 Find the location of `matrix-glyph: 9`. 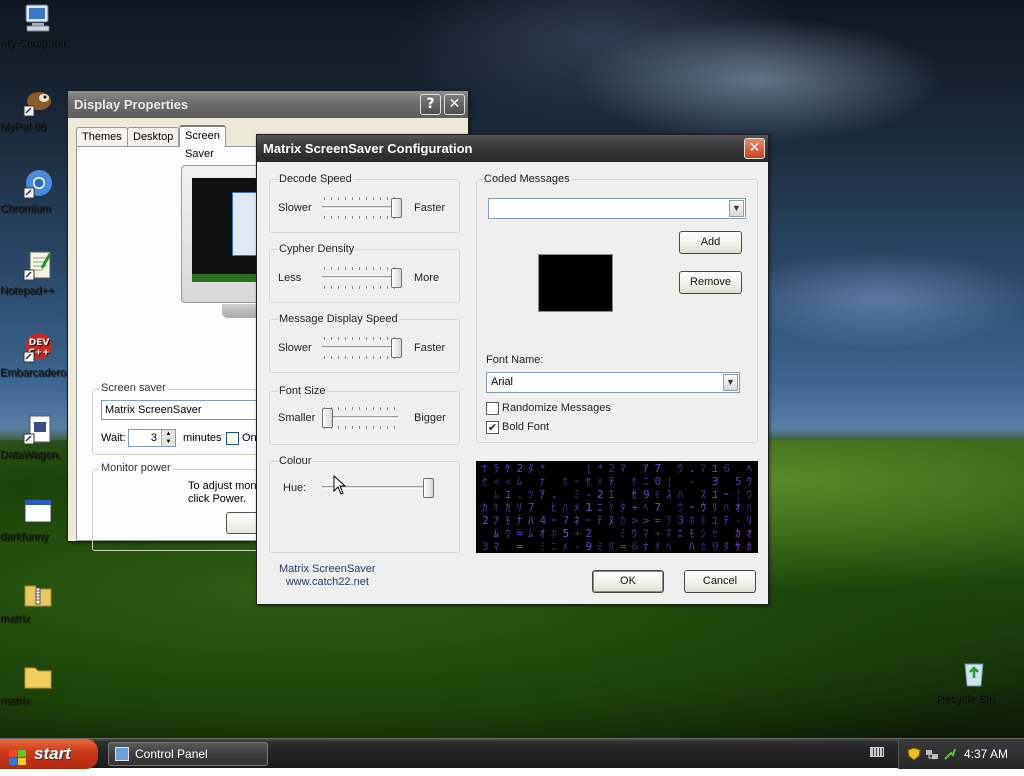

matrix-glyph: 9 is located at coordinates (646, 494).